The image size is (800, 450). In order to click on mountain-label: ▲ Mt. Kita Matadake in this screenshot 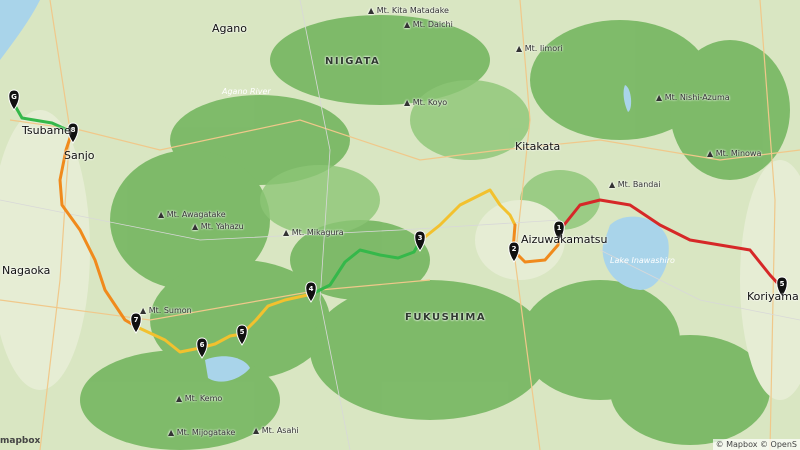, I will do `click(408, 10)`.